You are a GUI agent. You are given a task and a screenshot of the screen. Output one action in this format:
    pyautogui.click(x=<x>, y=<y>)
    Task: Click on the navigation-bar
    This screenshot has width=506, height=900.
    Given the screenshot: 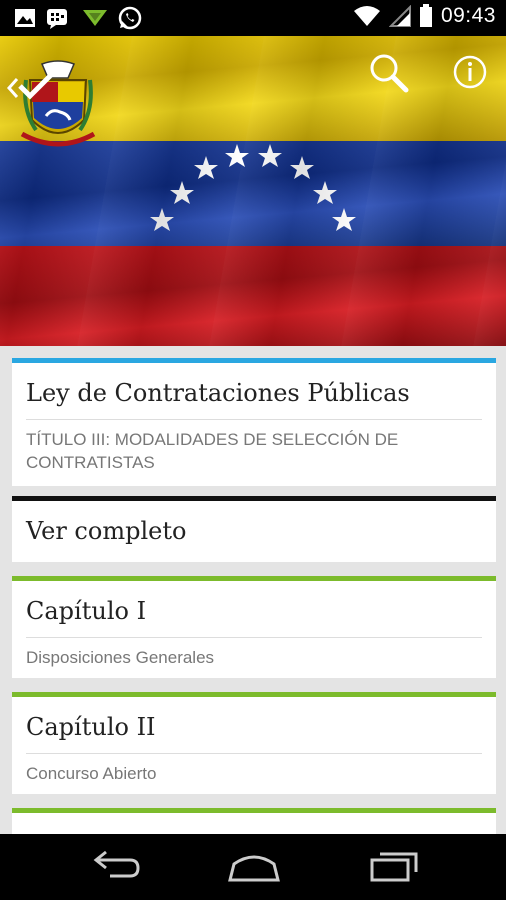 What is the action you would take?
    pyautogui.click(x=253, y=867)
    